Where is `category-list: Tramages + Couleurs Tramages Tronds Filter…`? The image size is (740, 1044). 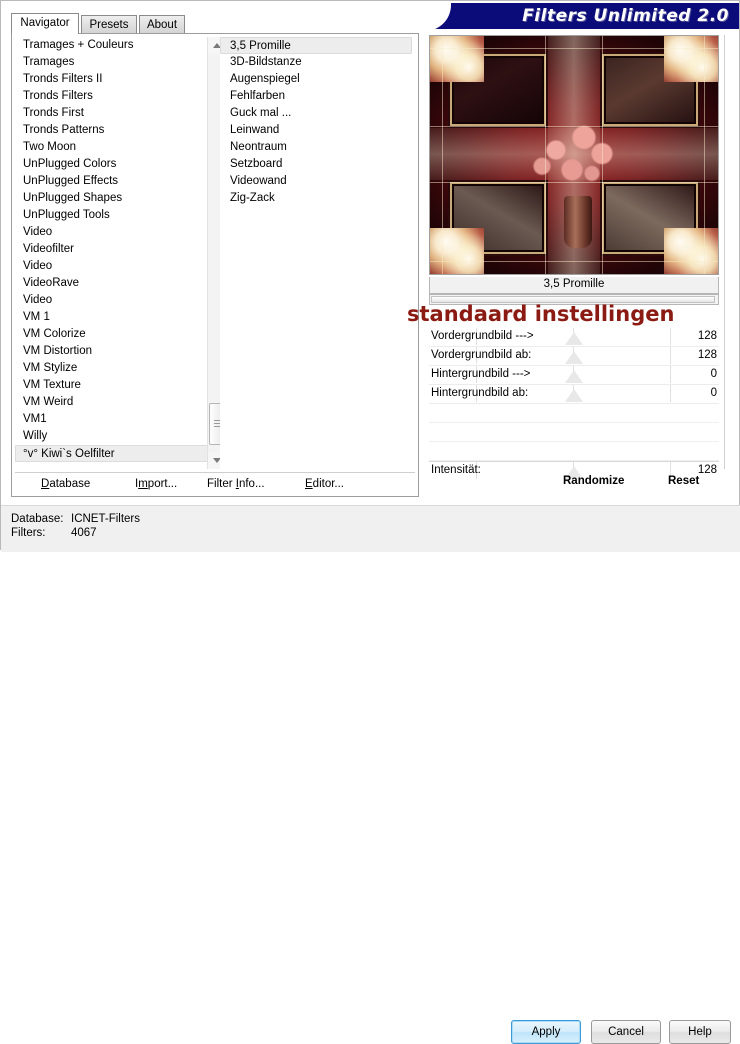 category-list: Tramages + Couleurs Tramages Tronds Filter… is located at coordinates (113, 253).